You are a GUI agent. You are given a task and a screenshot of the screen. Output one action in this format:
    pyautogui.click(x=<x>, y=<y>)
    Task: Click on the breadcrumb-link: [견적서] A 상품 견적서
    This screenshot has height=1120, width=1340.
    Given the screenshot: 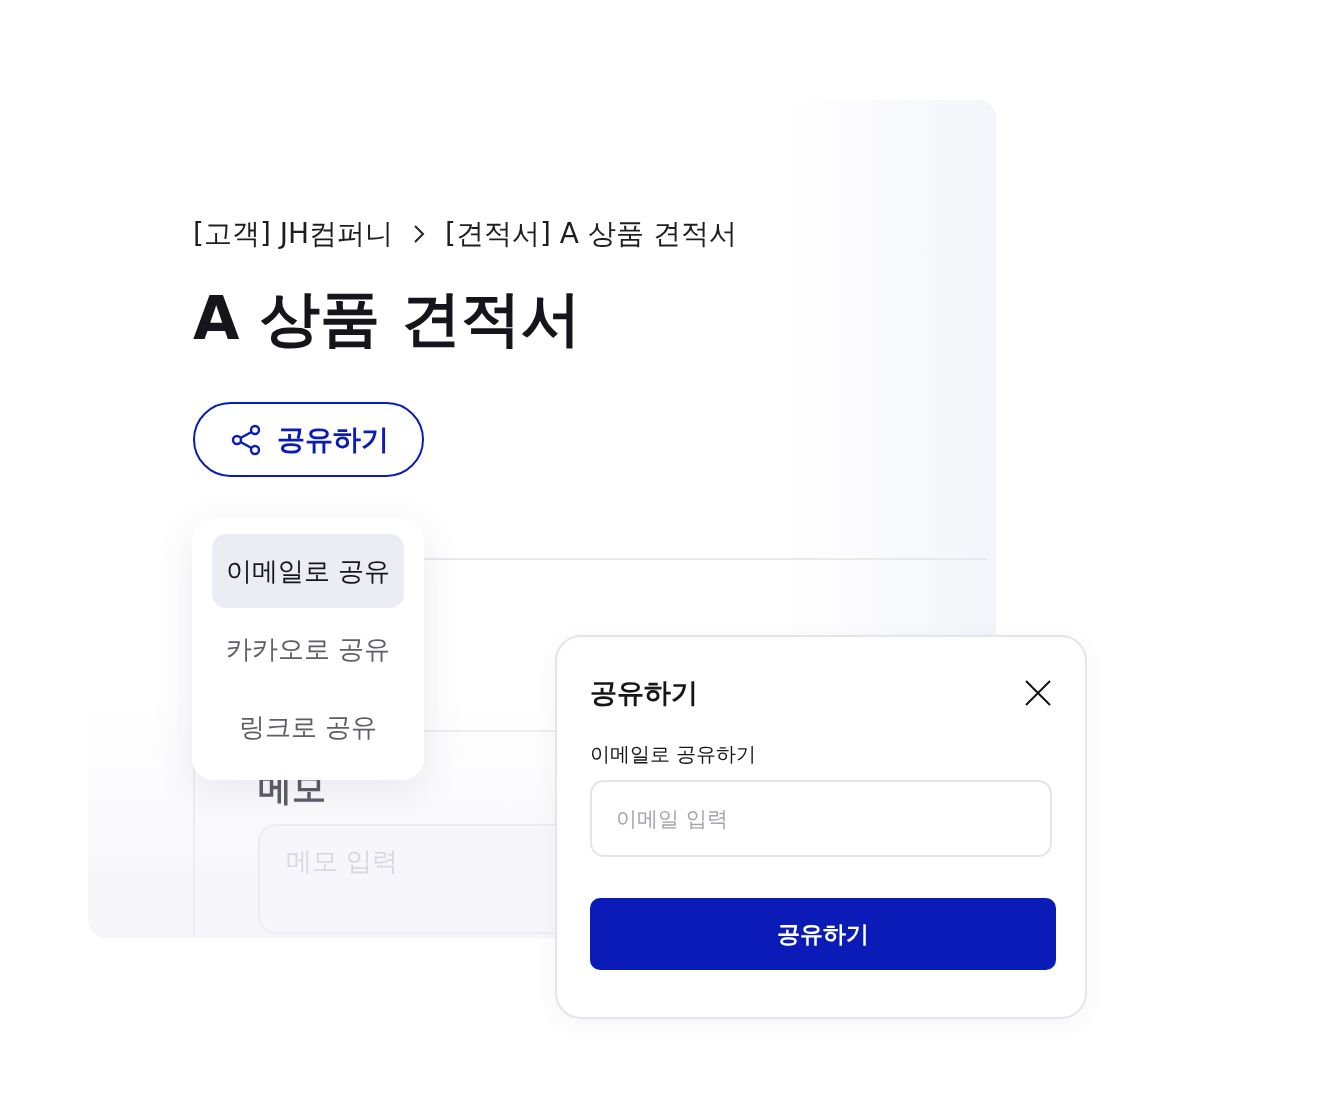 What is the action you would take?
    pyautogui.click(x=591, y=234)
    